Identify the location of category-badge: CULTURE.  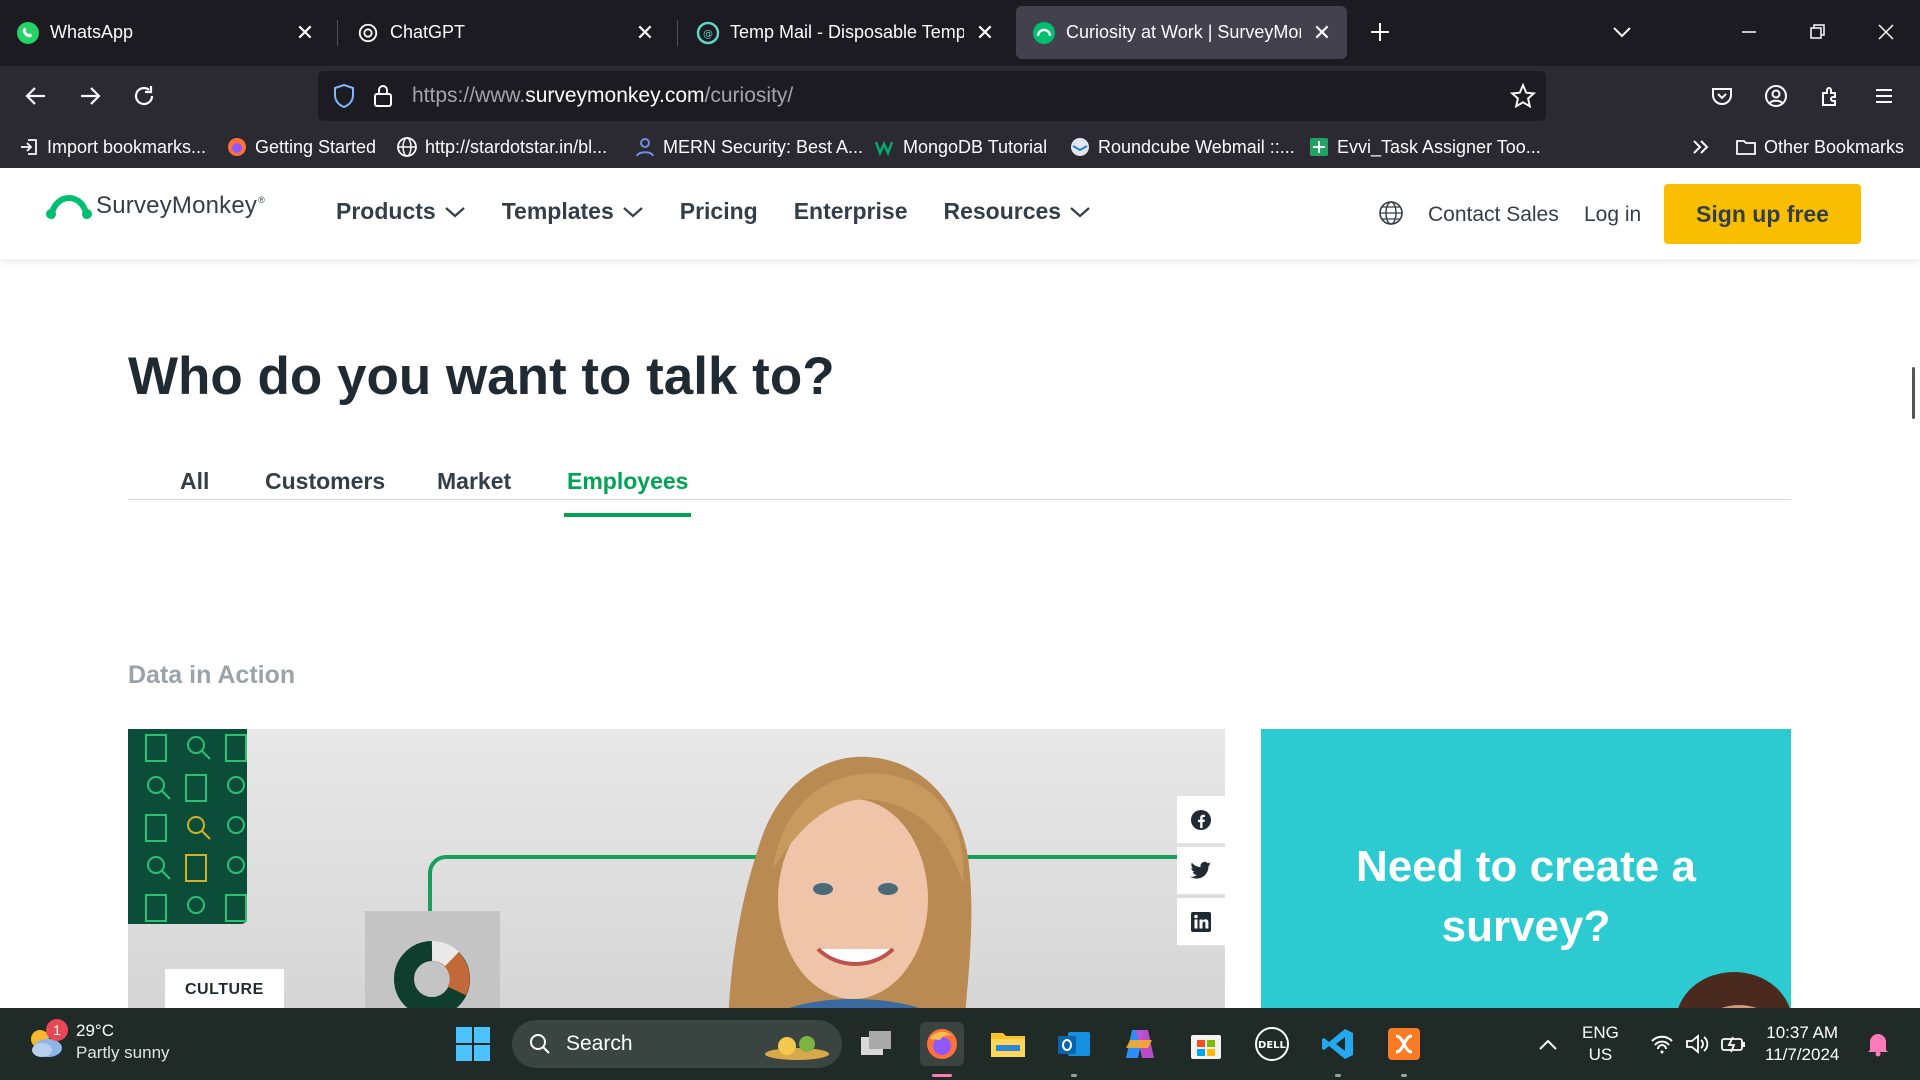
(224, 988).